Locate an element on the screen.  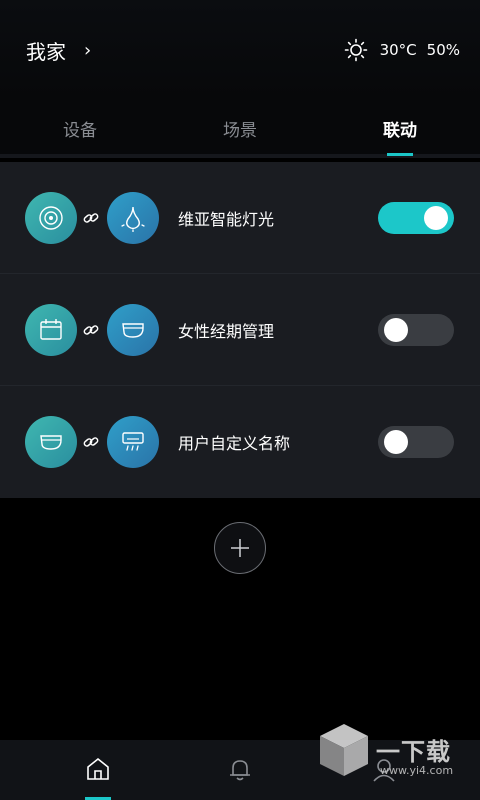
linkage-name: 用户自定义名称 is located at coordinates (234, 443).